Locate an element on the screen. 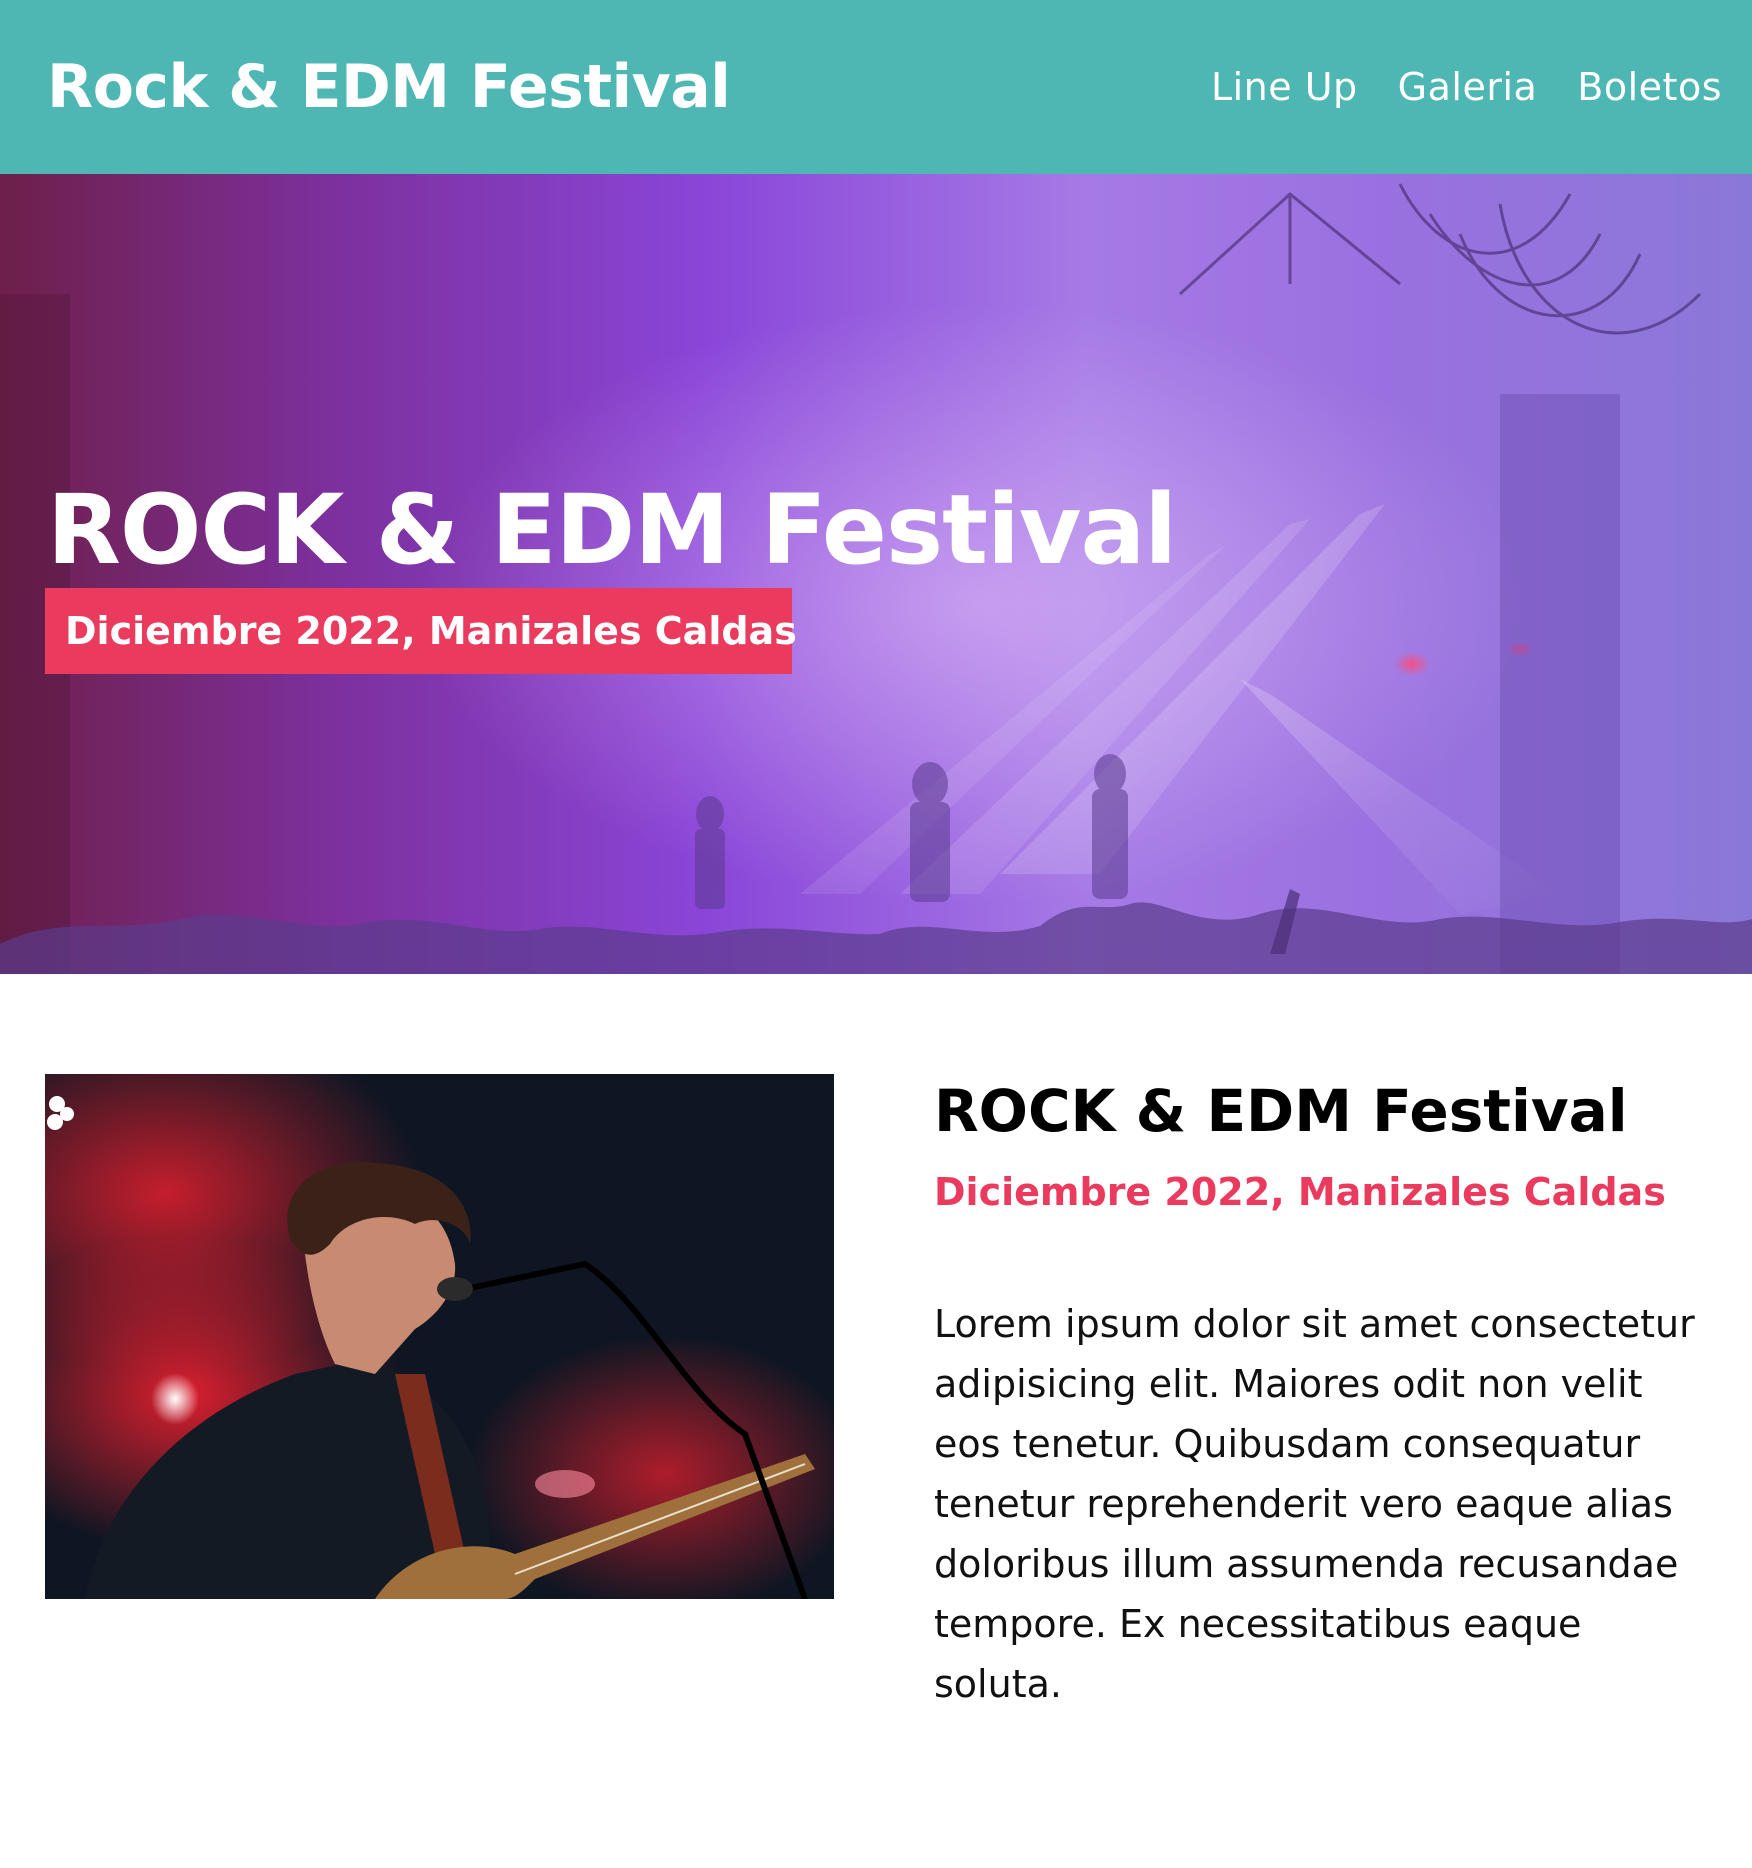 The width and height of the screenshot is (1752, 1868). hero-title: ROCK & EDM Festival is located at coordinates (612, 530).